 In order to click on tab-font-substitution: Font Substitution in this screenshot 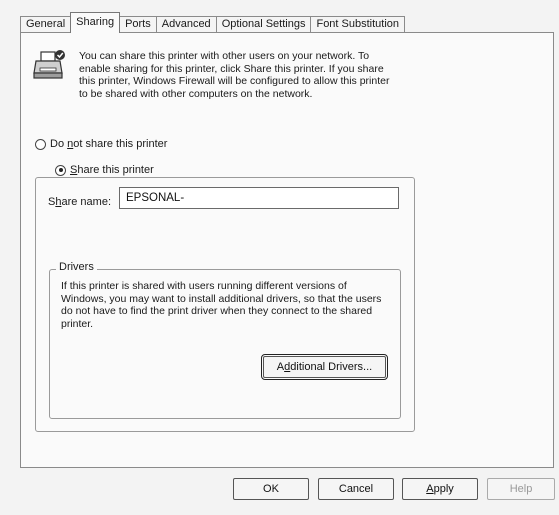, I will do `click(358, 24)`.